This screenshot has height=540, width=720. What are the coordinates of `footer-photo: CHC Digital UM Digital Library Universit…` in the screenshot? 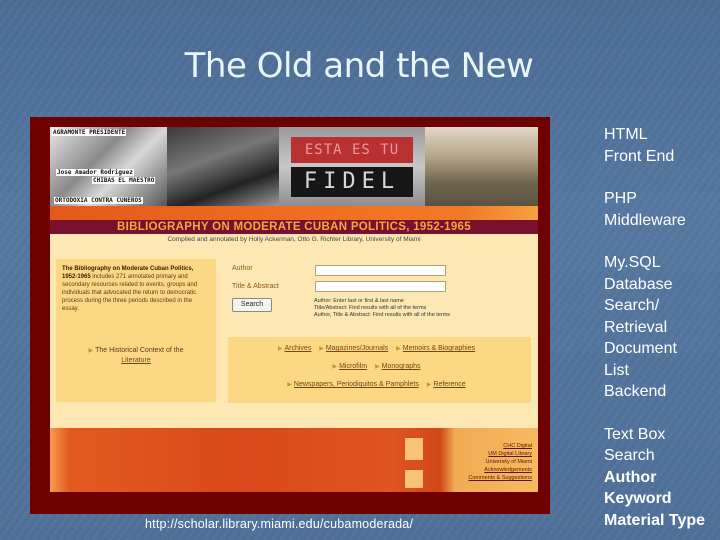 It's located at (294, 460).